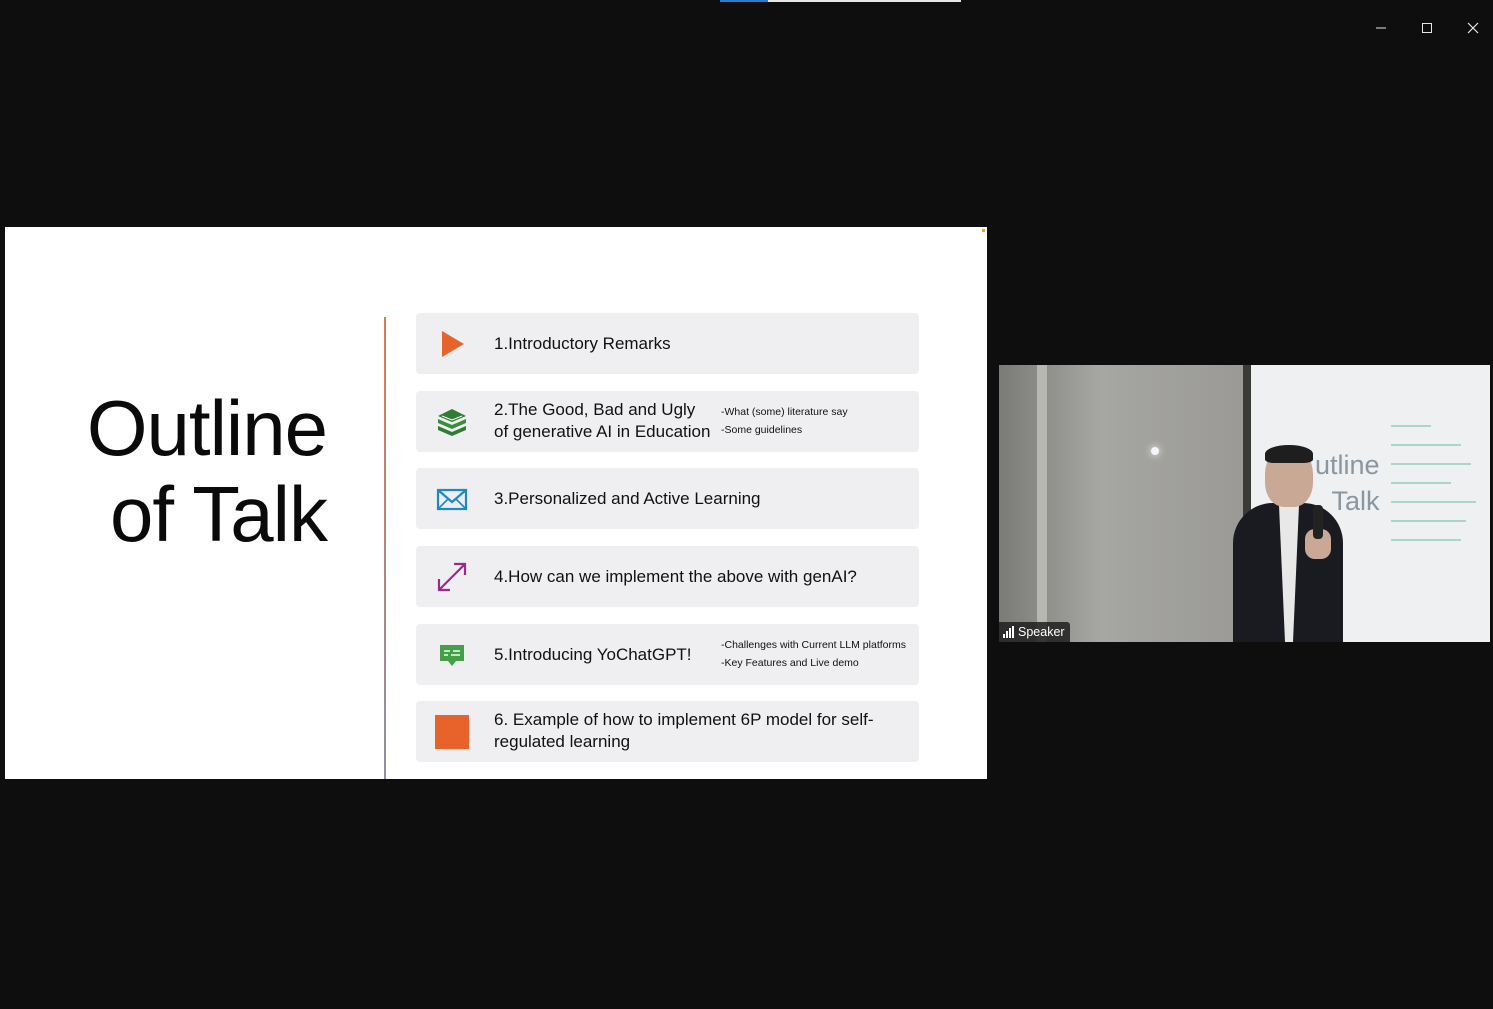 The image size is (1493, 1009). I want to click on video-screen-text-line1: utline, so click(1347, 465).